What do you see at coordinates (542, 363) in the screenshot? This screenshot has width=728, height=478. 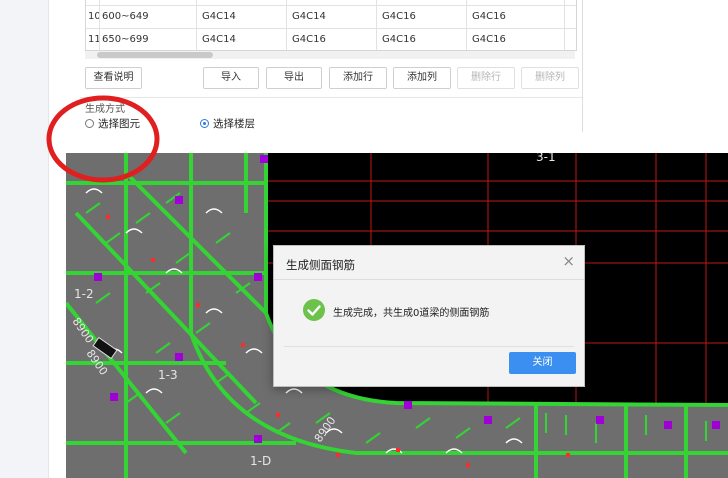 I see `close-button: 关闭` at bounding box center [542, 363].